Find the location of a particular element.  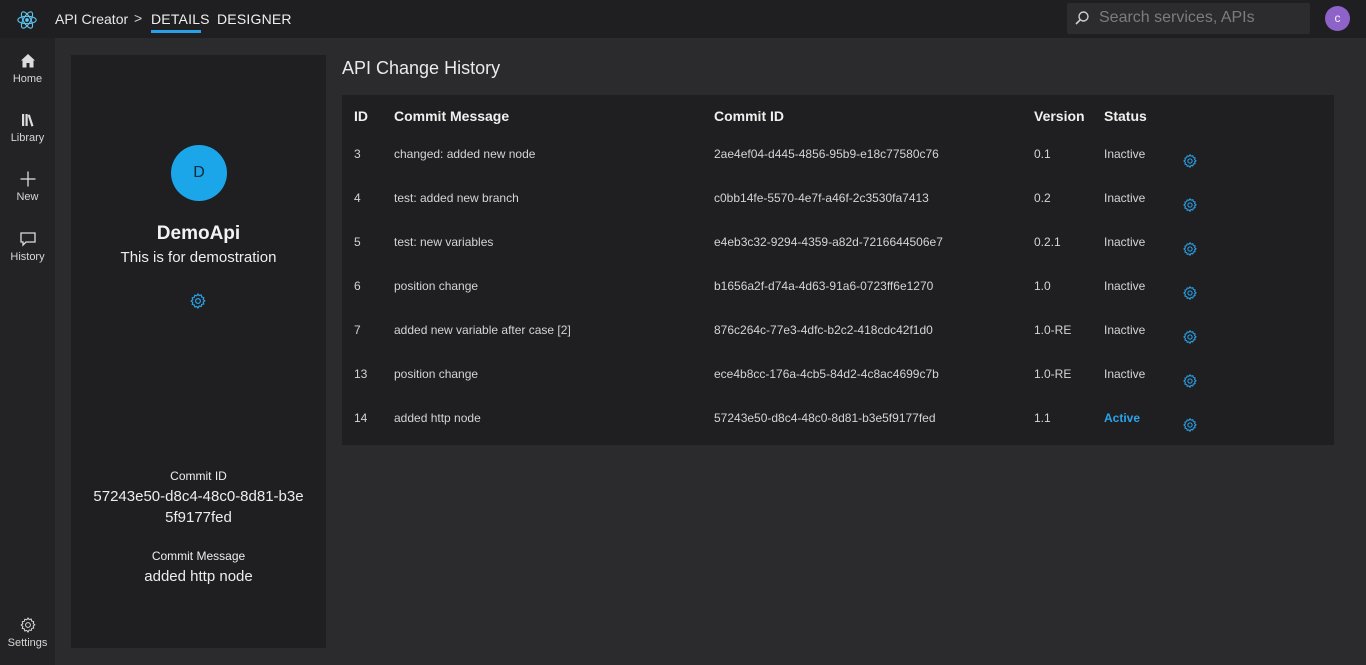

search-input: Search services, APIs is located at coordinates (1188, 18).